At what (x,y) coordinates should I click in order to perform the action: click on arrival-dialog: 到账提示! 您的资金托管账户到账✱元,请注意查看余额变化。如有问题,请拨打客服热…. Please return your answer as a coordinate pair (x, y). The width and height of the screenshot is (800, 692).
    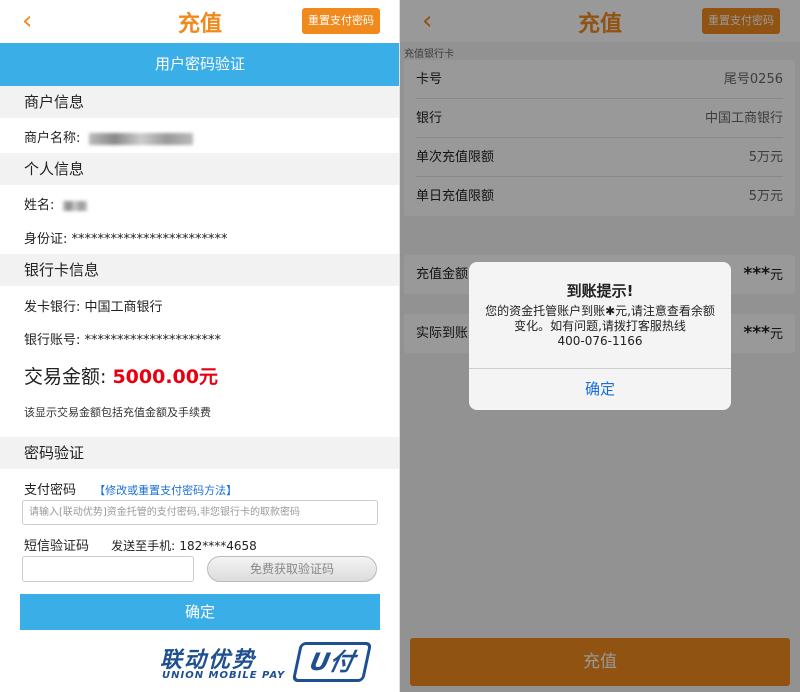
    Looking at the image, I should click on (600, 336).